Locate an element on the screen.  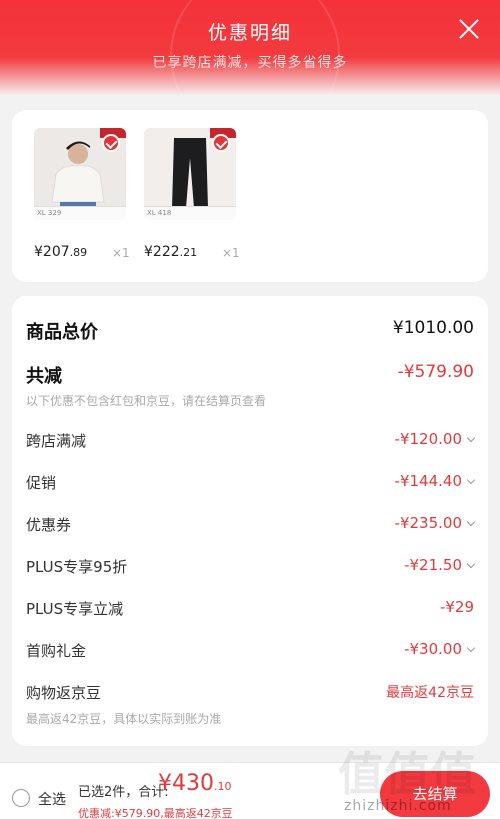
jingdou-note: 最高返42京豆，具体以实际到账为准 is located at coordinates (124, 719).